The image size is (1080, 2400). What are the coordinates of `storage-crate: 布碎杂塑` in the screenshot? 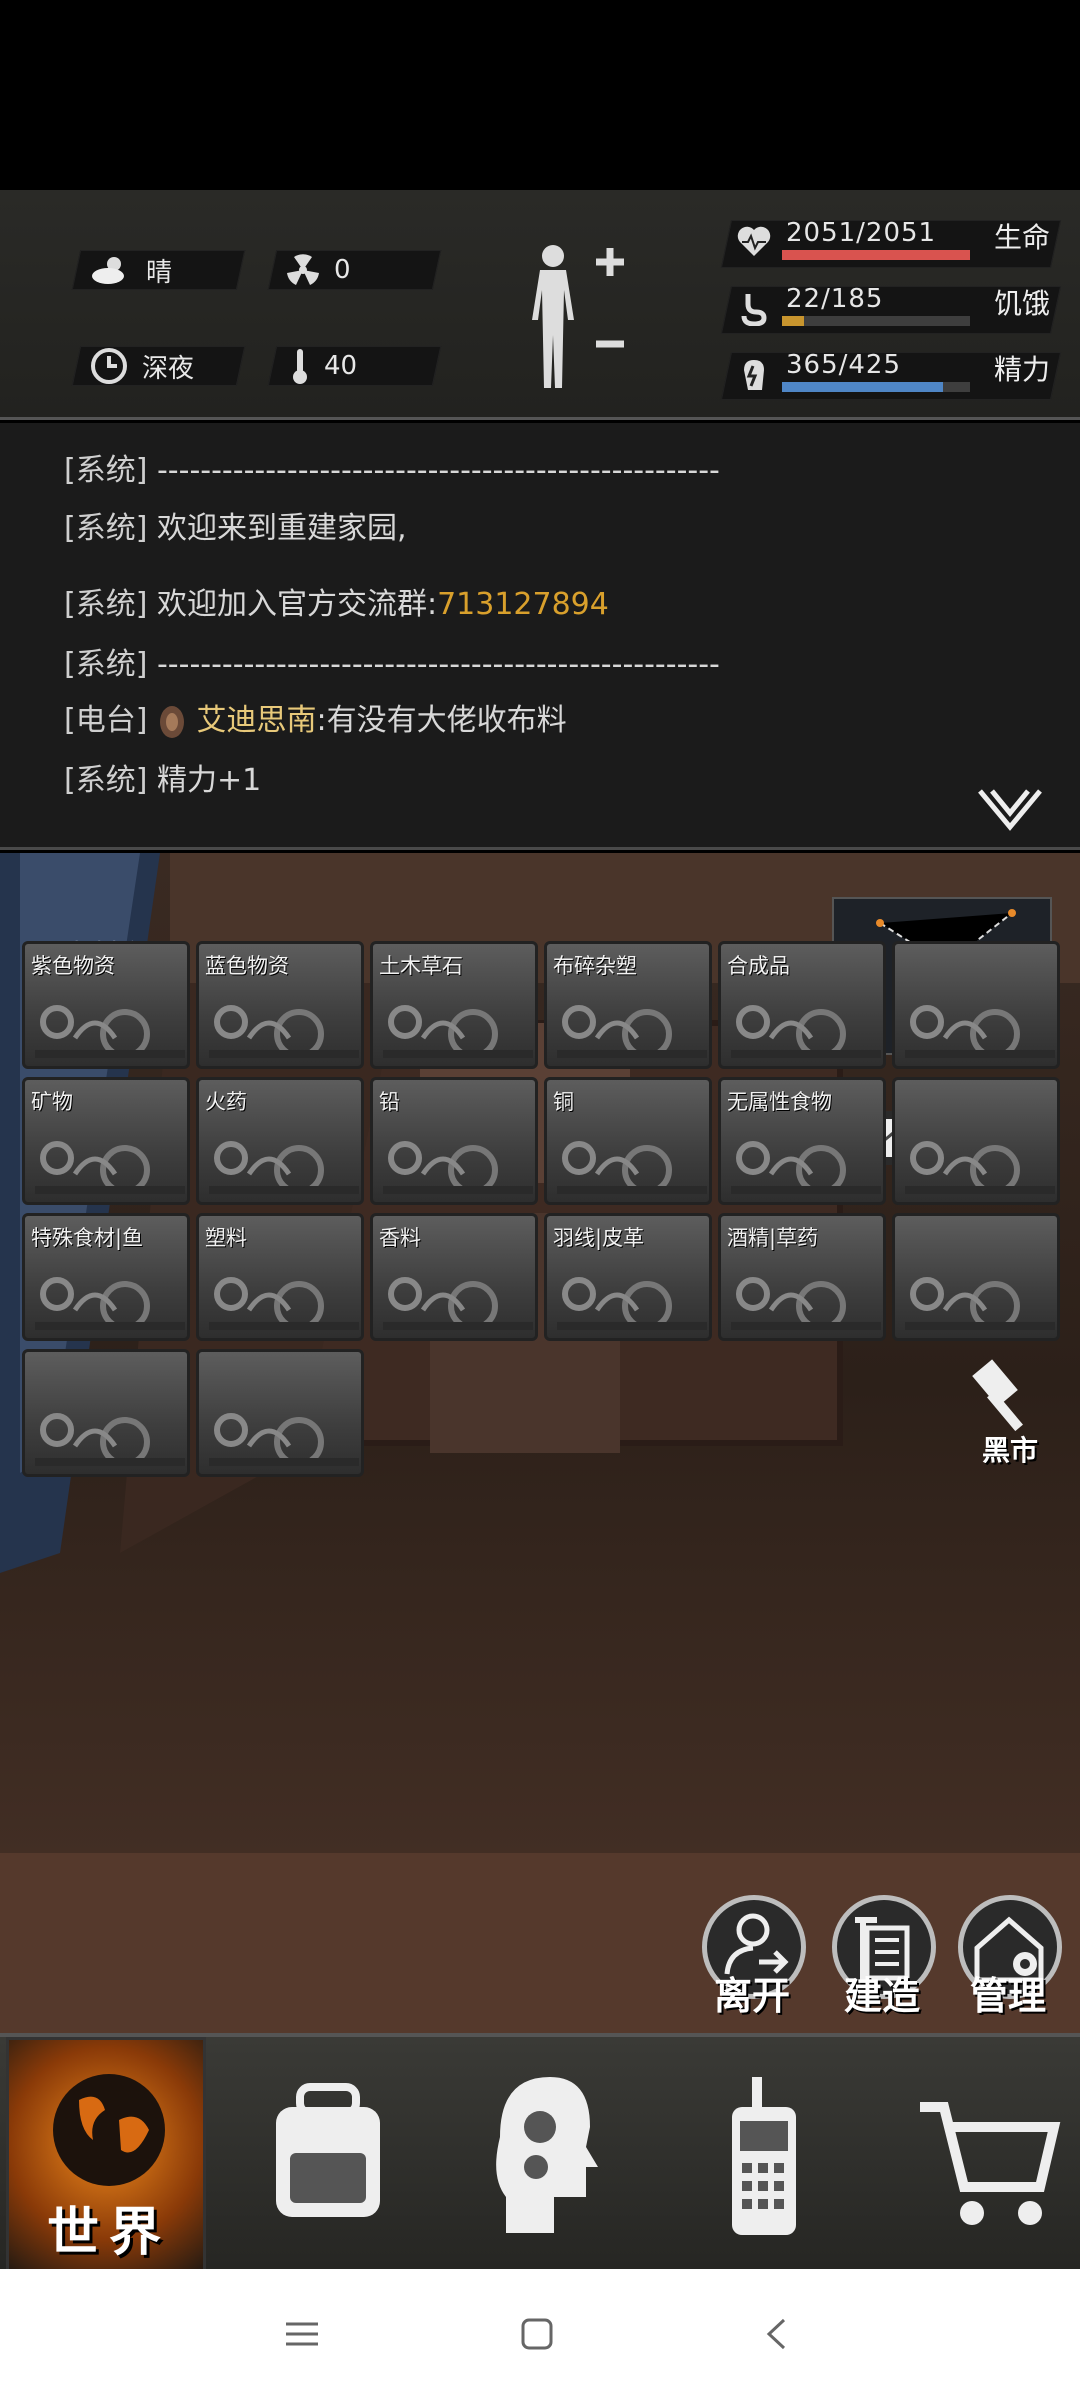 It's located at (628, 1005).